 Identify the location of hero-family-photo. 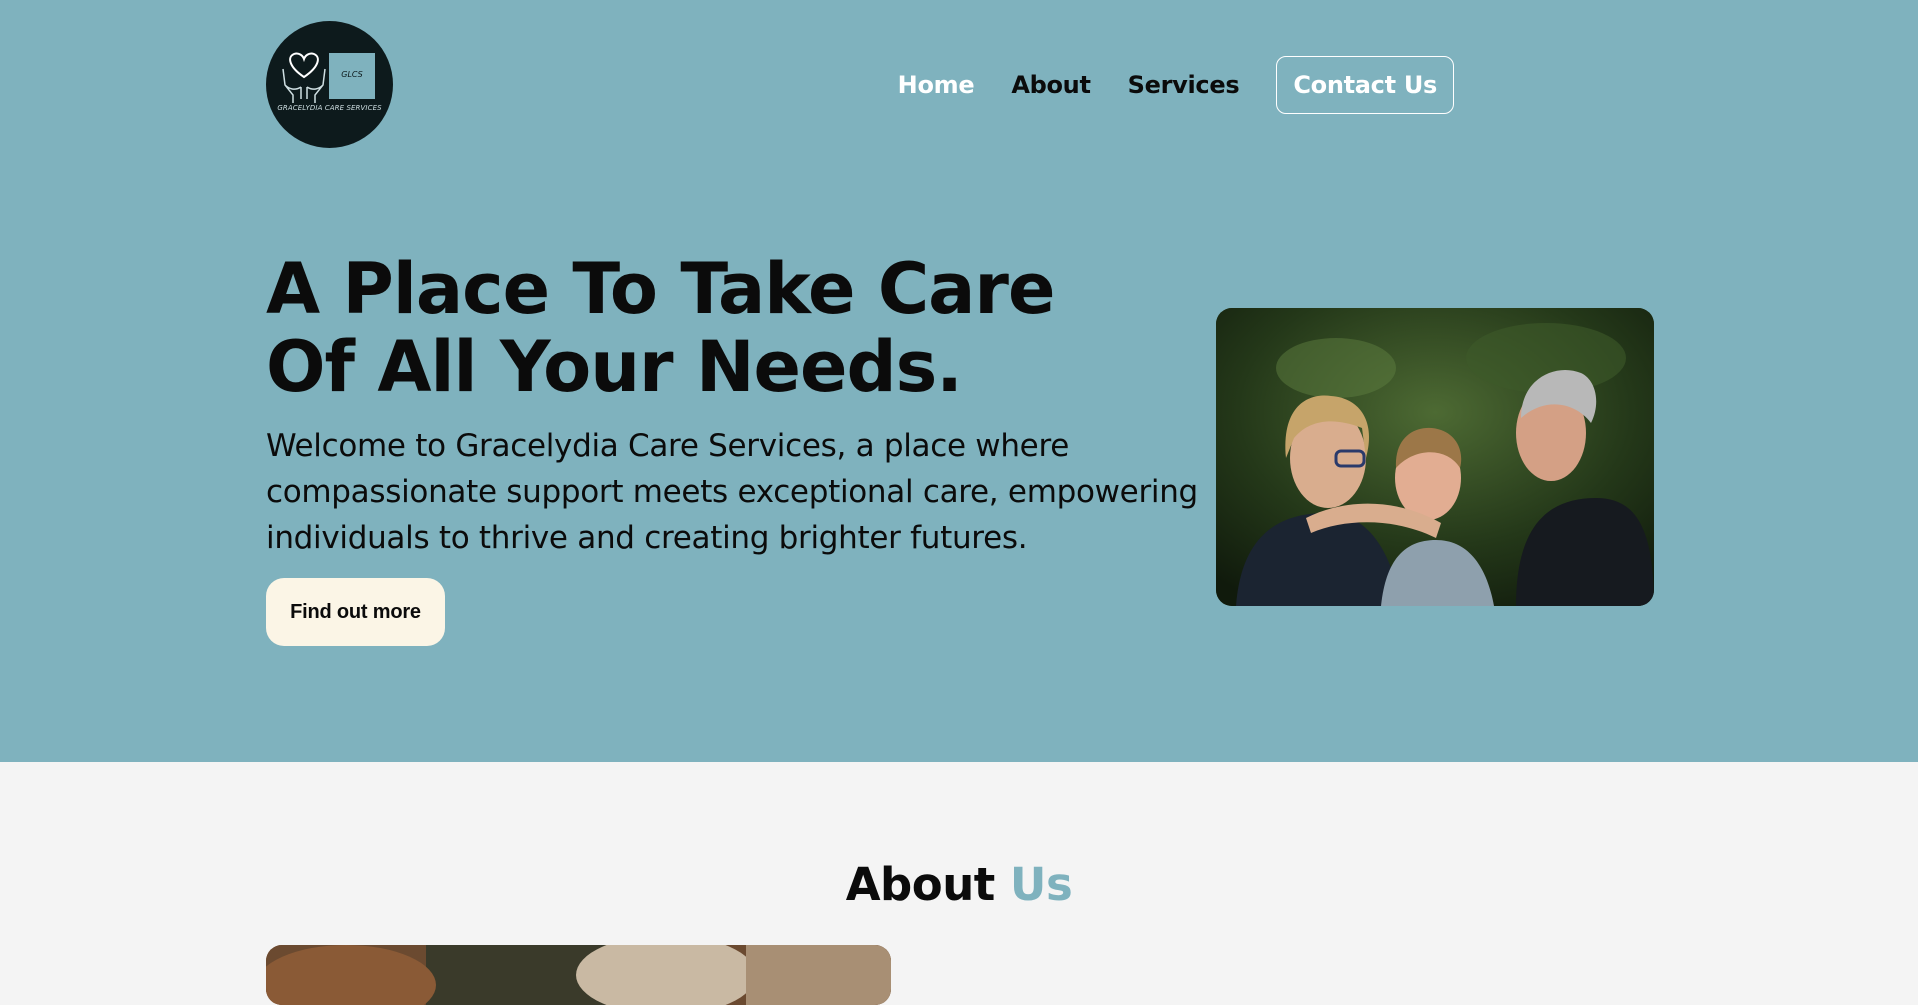
(1435, 457).